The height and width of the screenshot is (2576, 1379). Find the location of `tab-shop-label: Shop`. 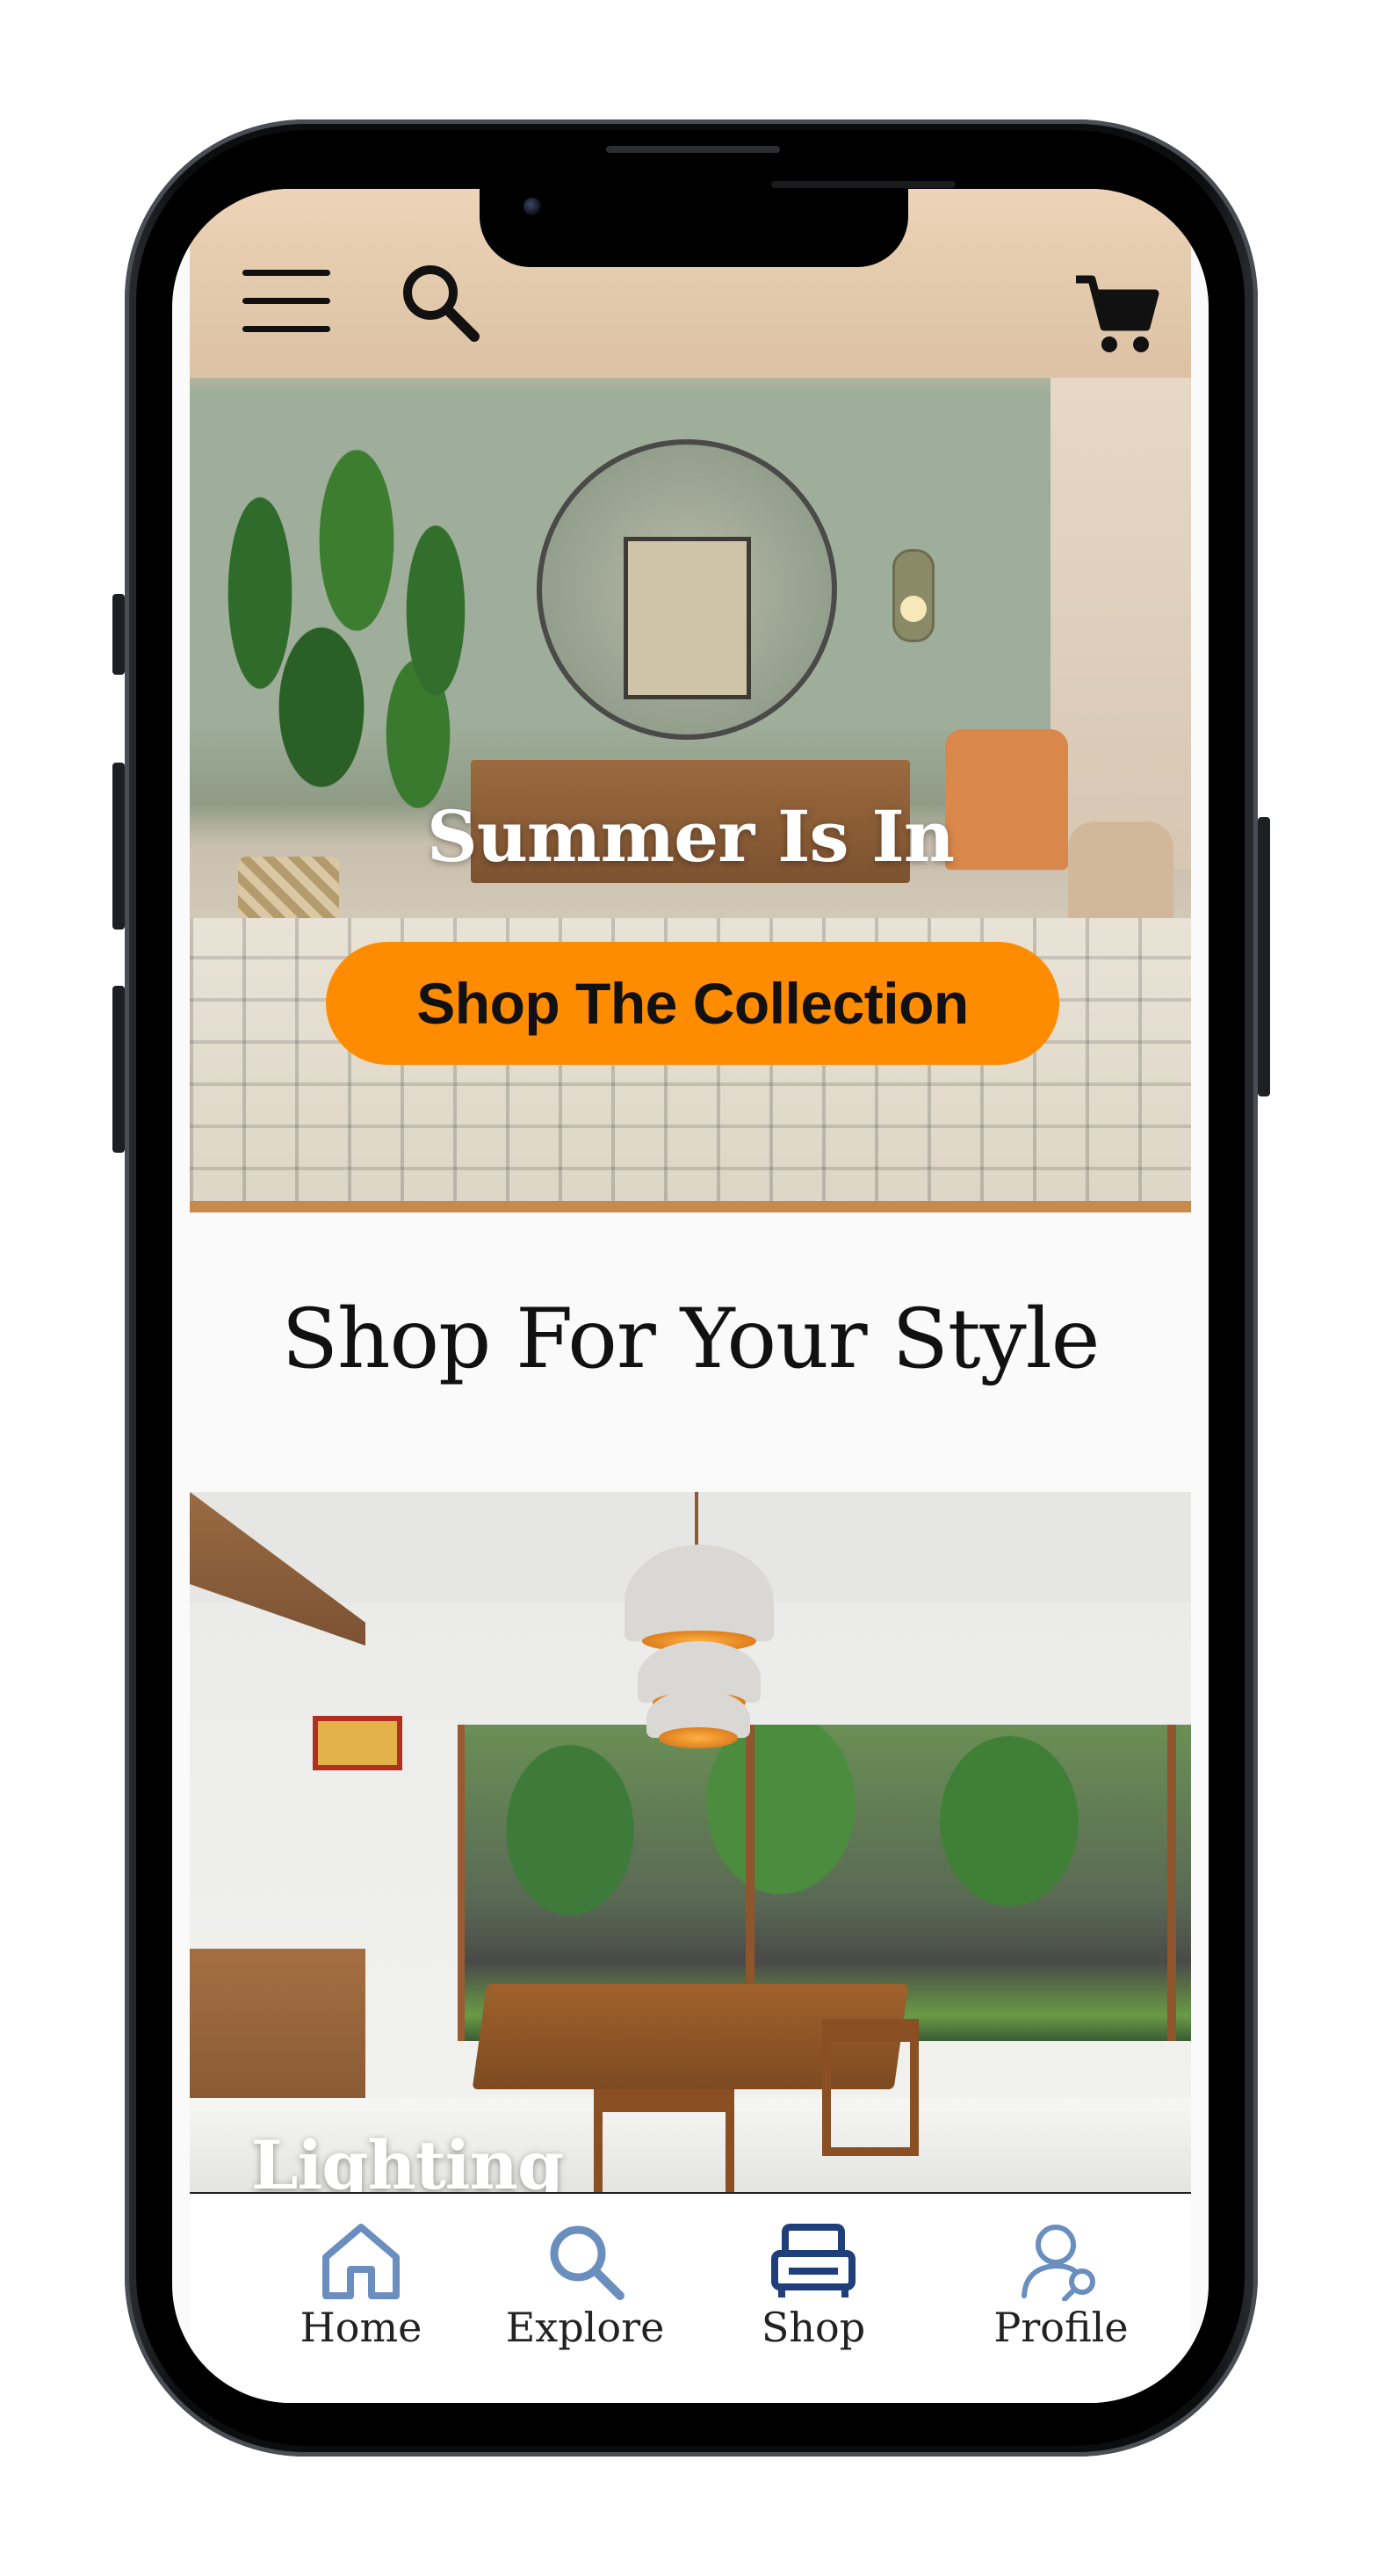

tab-shop-label: Shop is located at coordinates (813, 2327).